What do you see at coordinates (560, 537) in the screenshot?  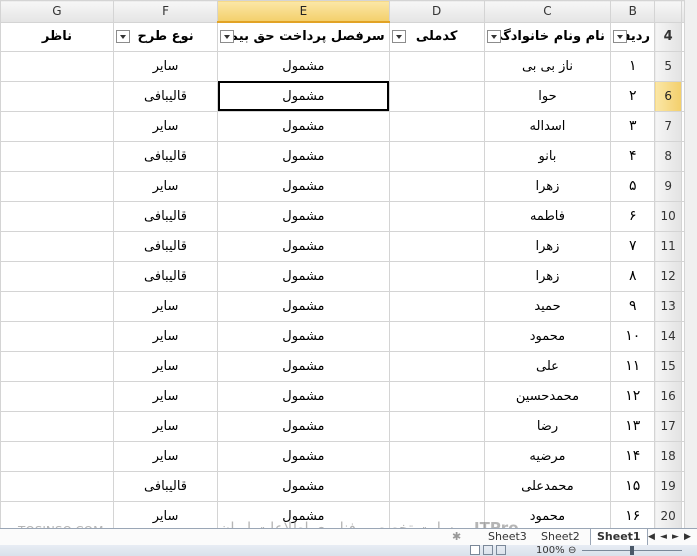 I see `tab-sheet2: Sheet2` at bounding box center [560, 537].